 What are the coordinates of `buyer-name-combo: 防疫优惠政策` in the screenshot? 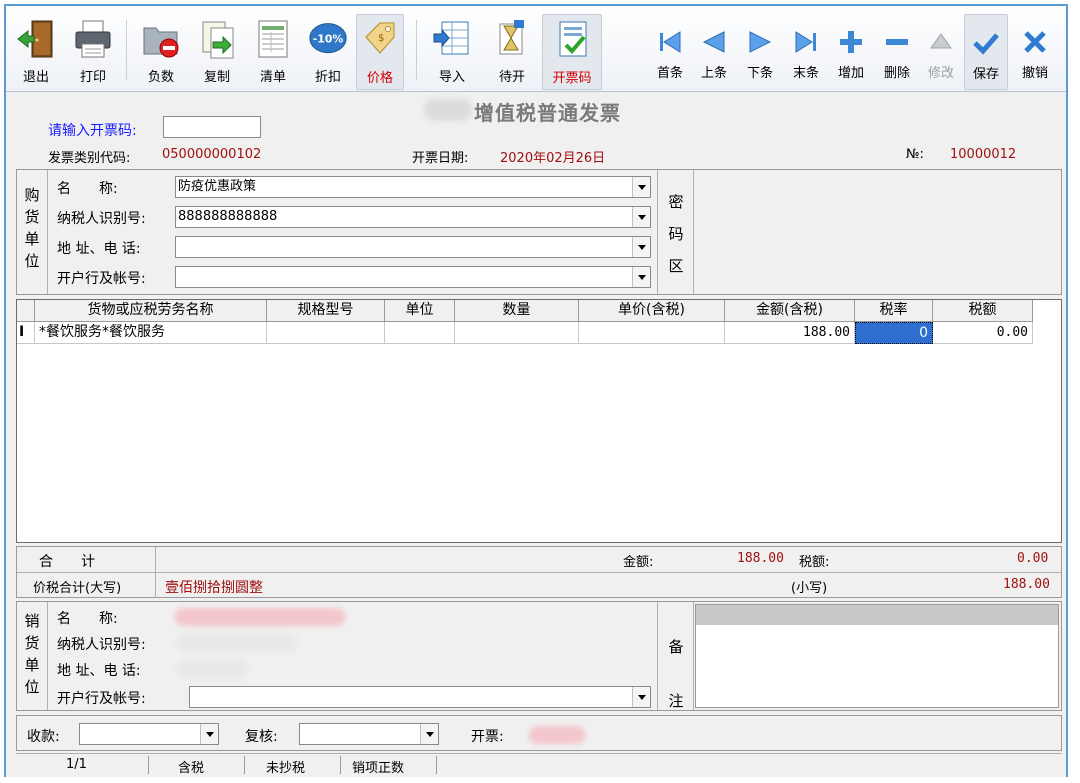 It's located at (413, 187).